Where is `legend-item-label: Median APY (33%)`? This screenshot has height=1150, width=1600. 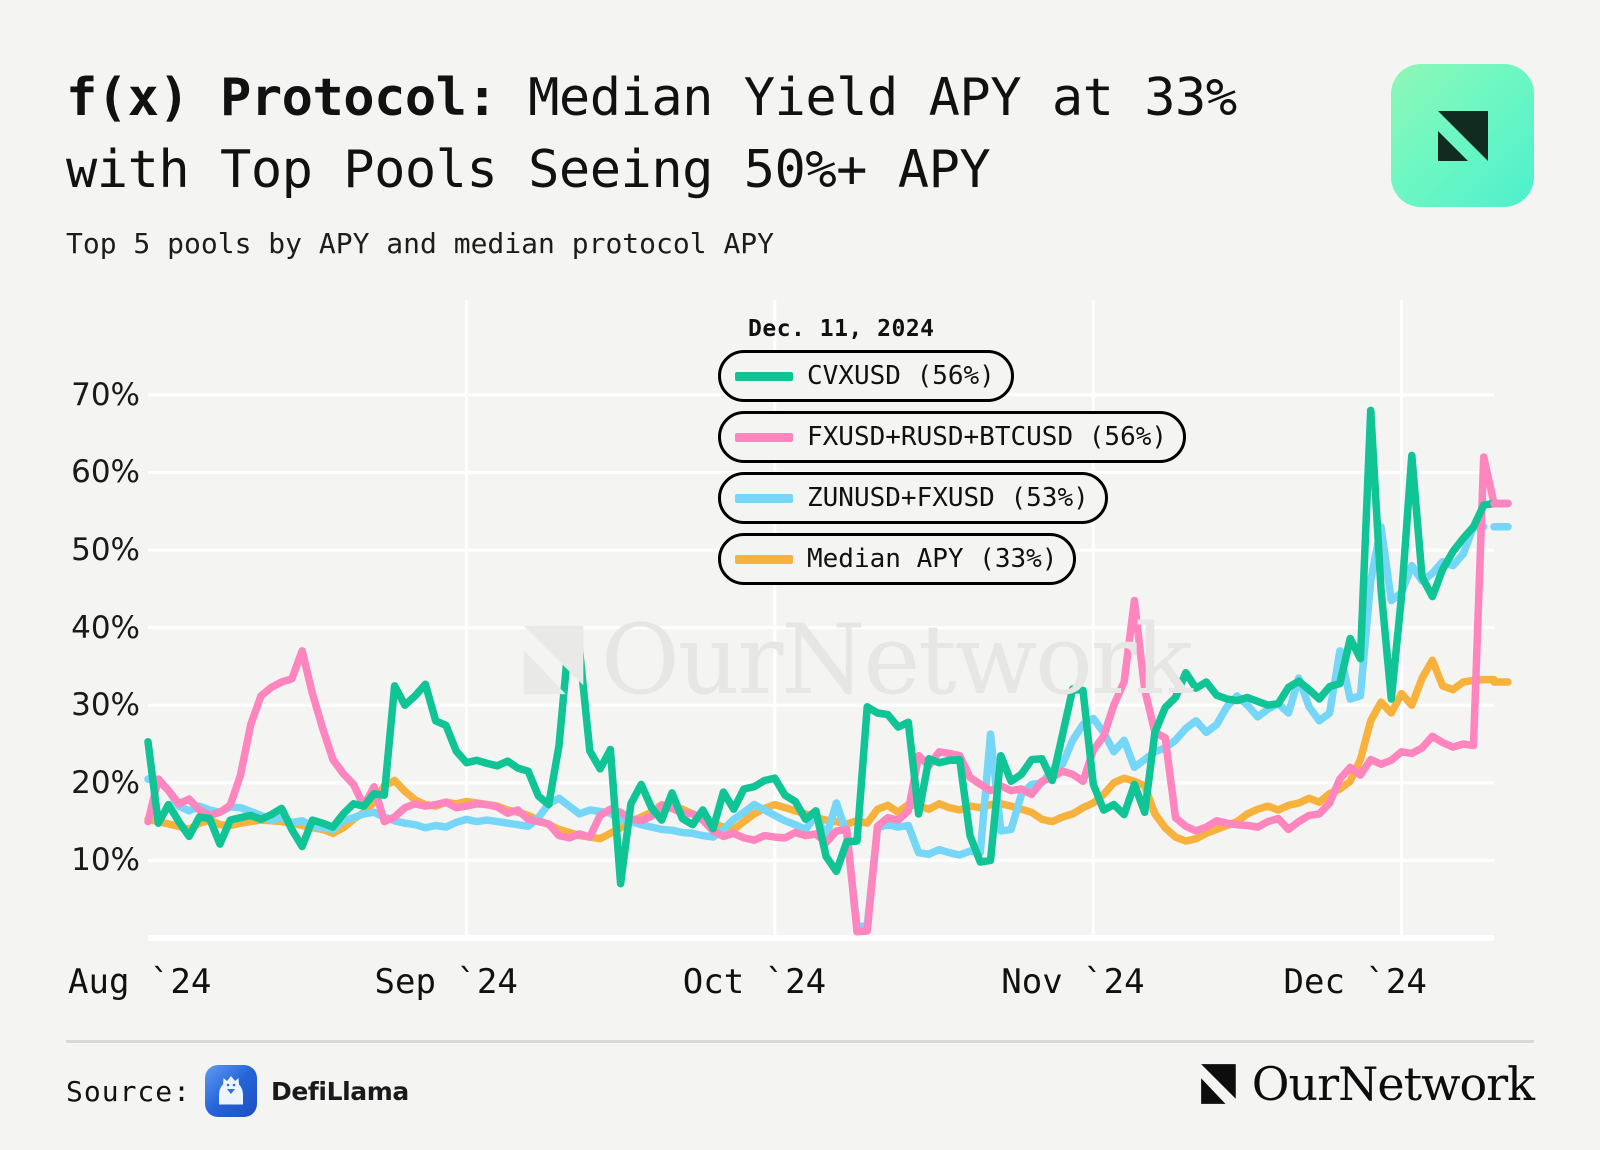
legend-item-label: Median APY (33%) is located at coordinates (932, 559).